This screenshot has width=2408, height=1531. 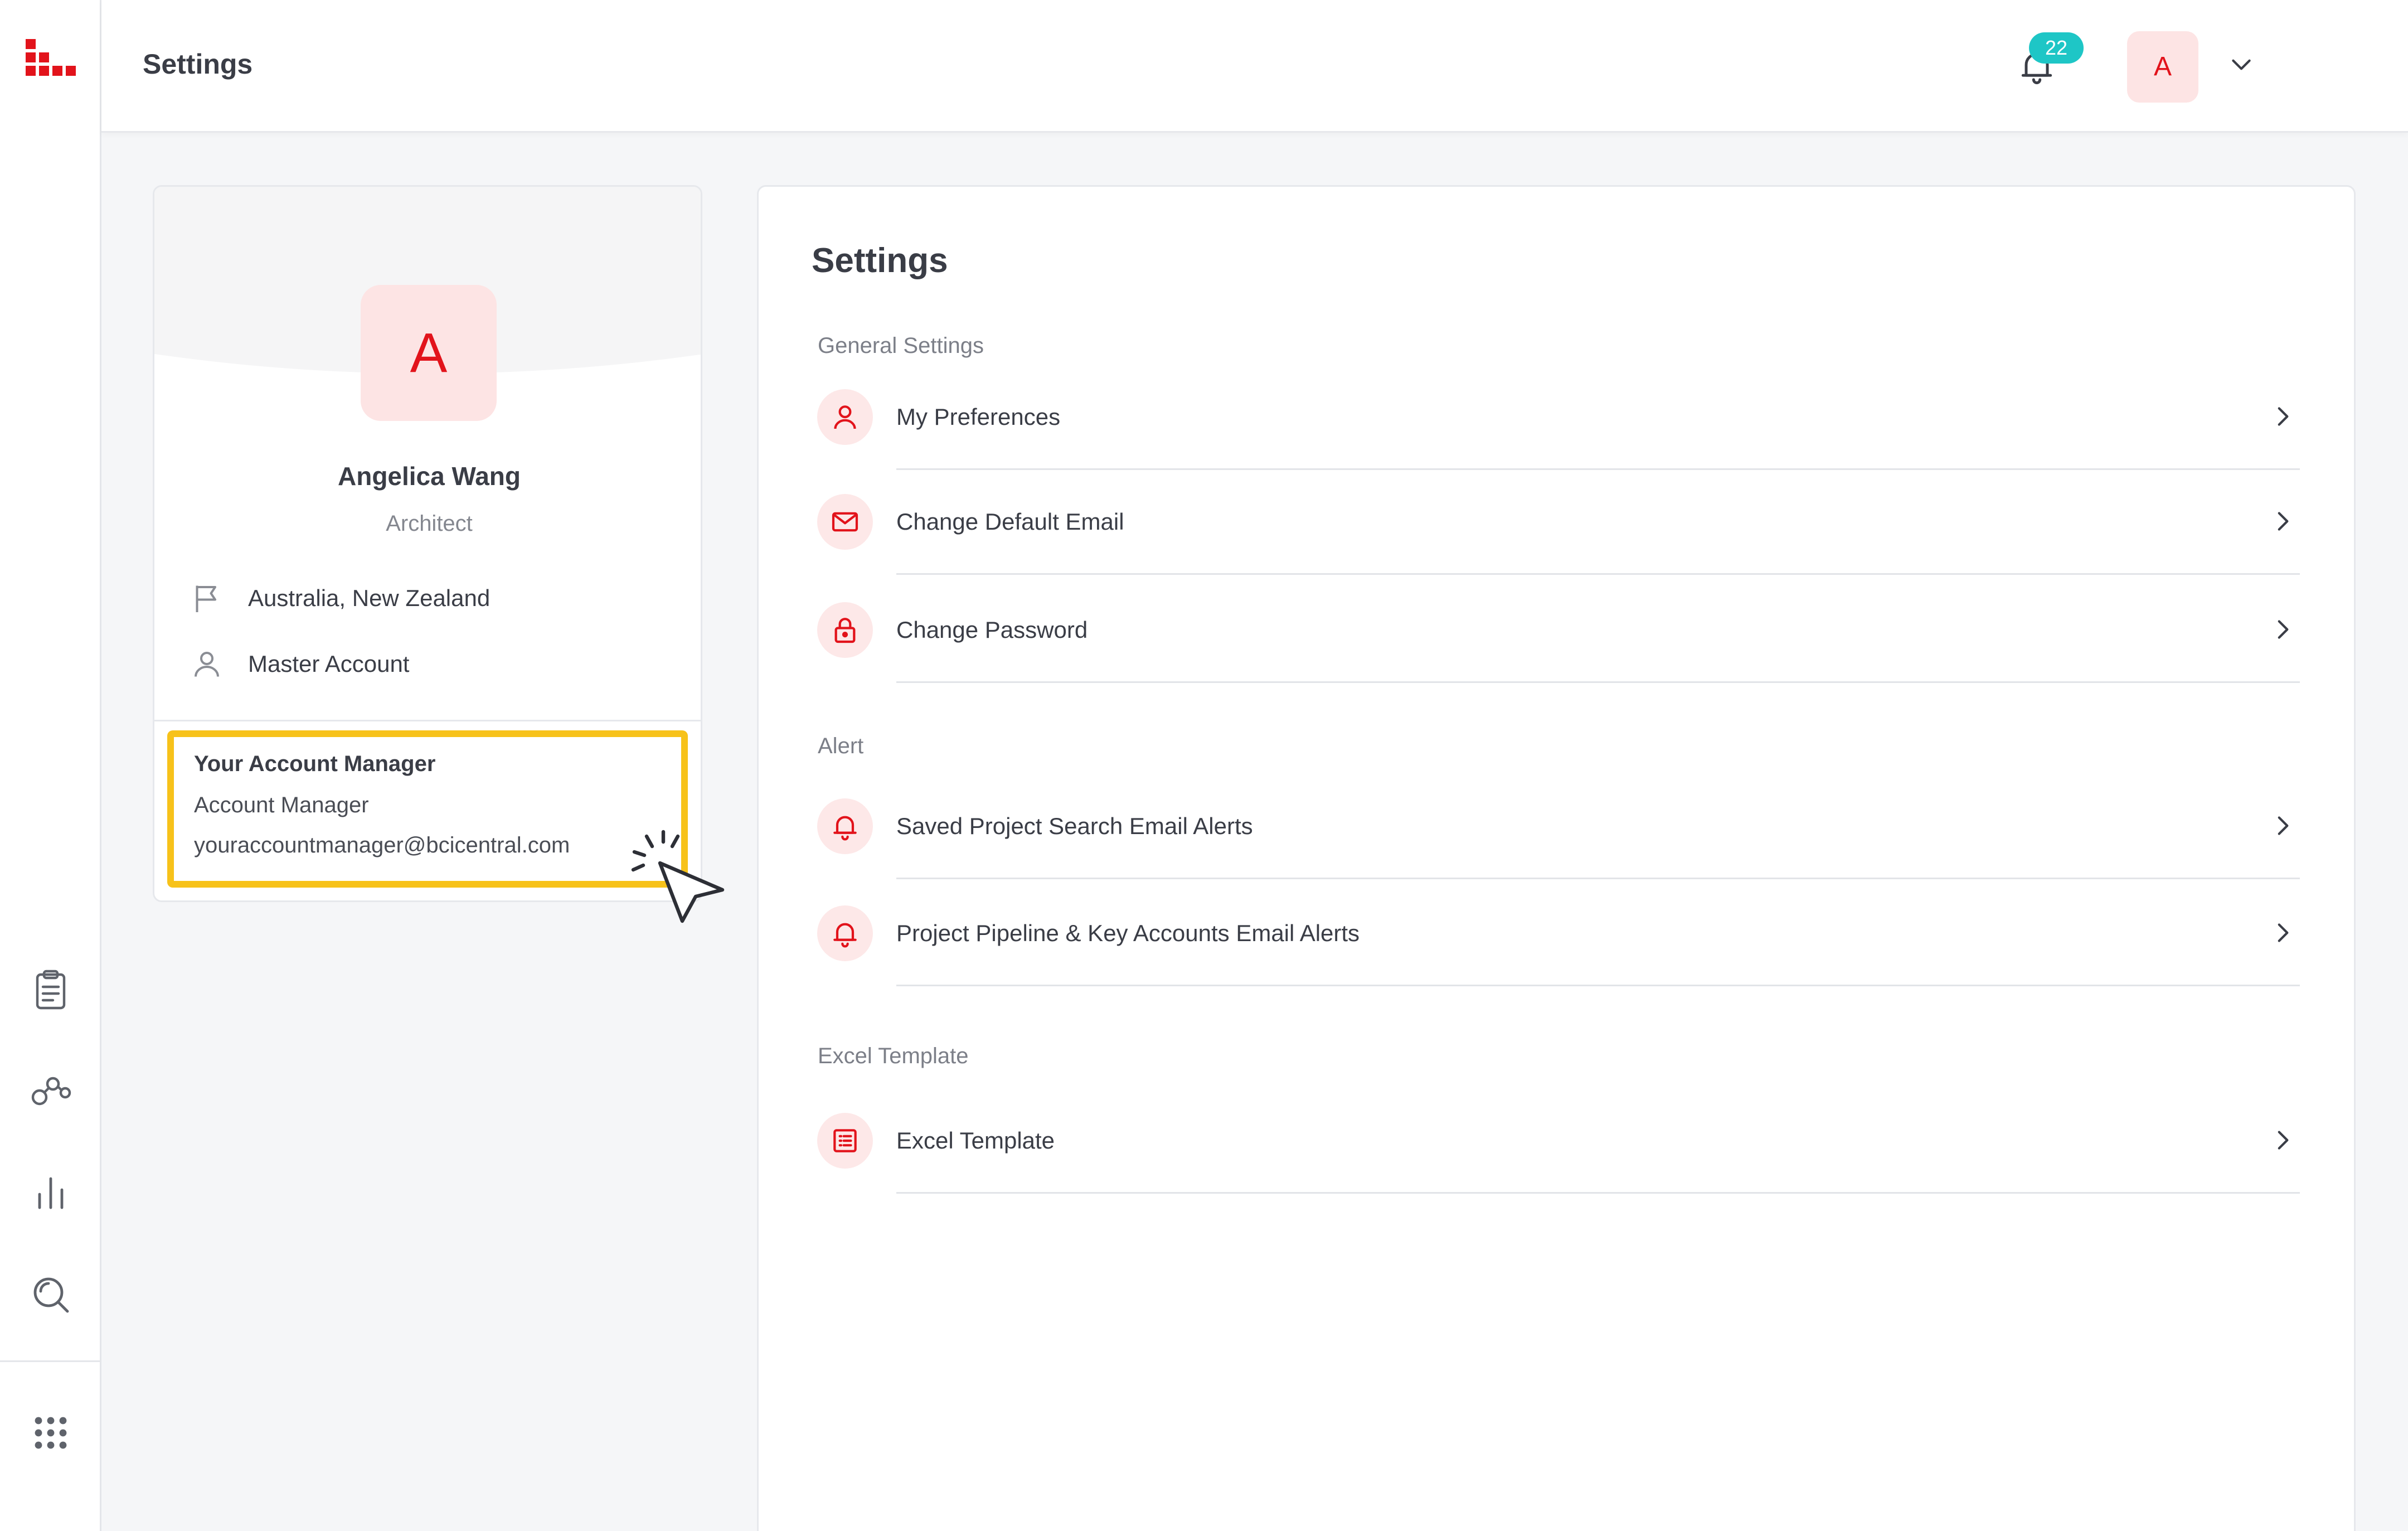 I want to click on profile-account-type: Master Account, so click(x=329, y=664).